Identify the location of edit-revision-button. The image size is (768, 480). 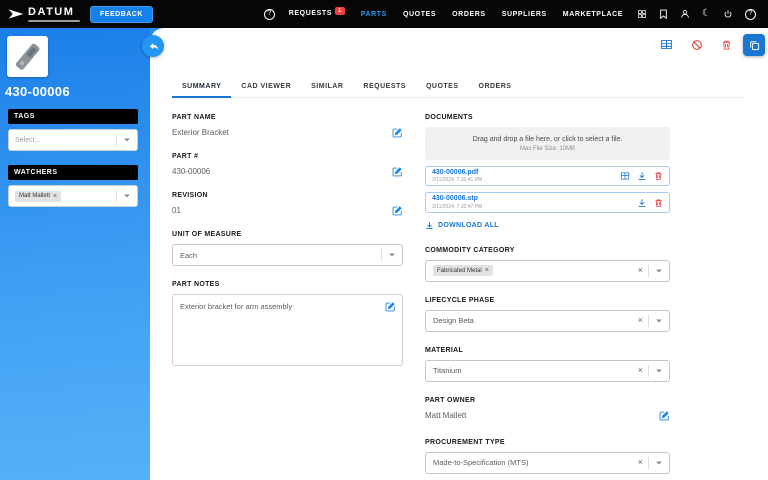
(397, 210).